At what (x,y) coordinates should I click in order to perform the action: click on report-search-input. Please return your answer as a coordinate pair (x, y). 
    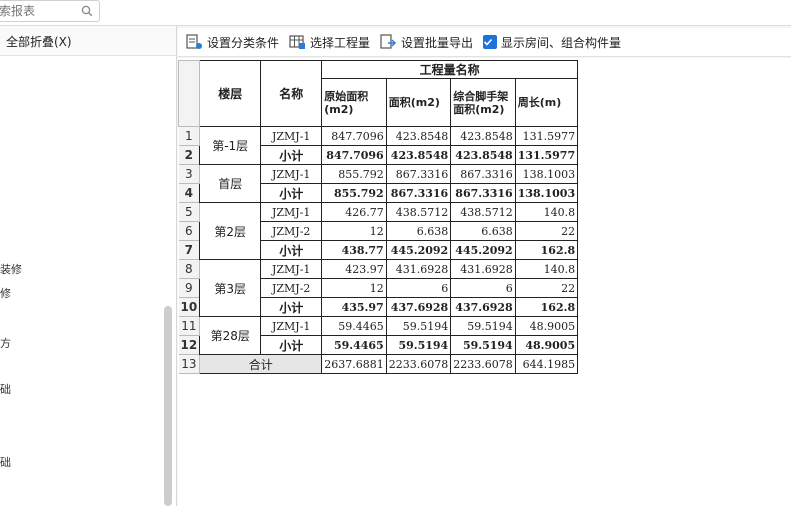
    Looking at the image, I should click on (37, 11).